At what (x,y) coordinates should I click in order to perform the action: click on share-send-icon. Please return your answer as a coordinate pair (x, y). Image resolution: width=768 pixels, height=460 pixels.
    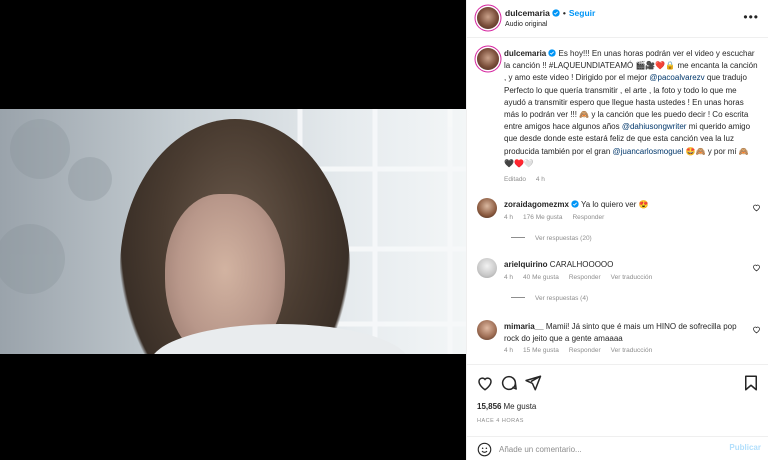
    Looking at the image, I should click on (533, 383).